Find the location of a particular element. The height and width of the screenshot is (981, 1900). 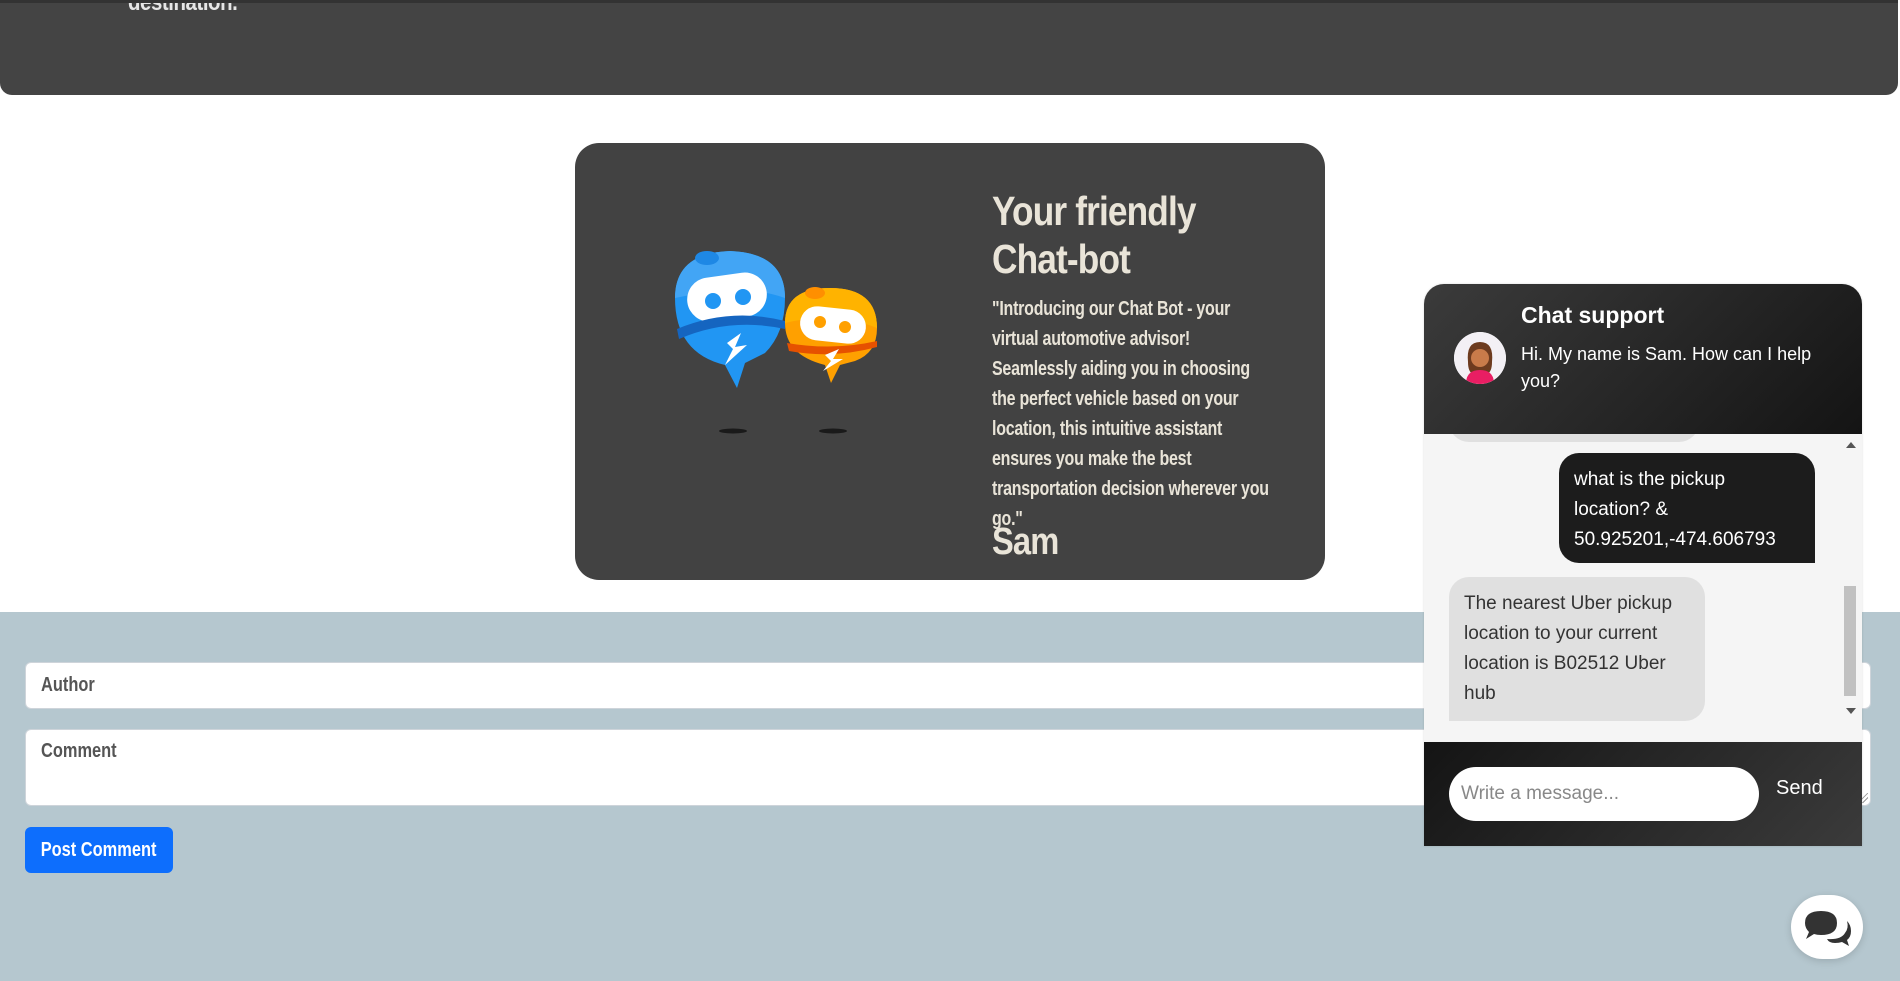

scroll-thumb is located at coordinates (1850, 641).